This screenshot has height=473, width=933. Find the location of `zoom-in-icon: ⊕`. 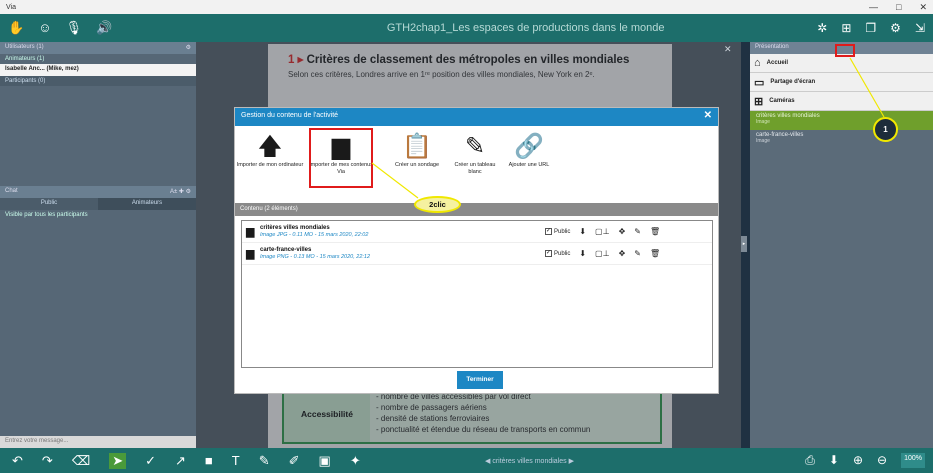

zoom-in-icon: ⊕ is located at coordinates (858, 460).